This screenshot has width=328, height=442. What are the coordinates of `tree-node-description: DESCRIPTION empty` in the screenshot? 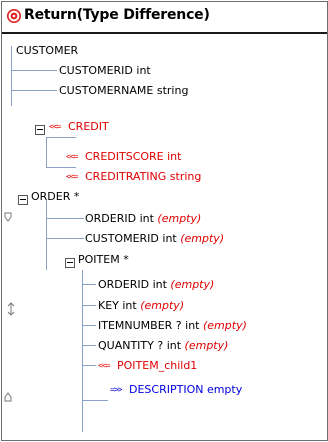 It's located at (185, 390).